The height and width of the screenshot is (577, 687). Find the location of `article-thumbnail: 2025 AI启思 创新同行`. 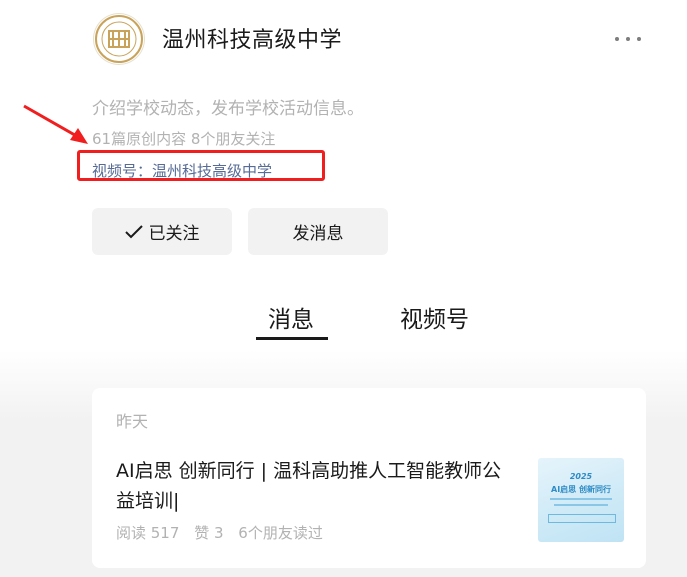

article-thumbnail: 2025 AI启思 创新同行 is located at coordinates (581, 500).